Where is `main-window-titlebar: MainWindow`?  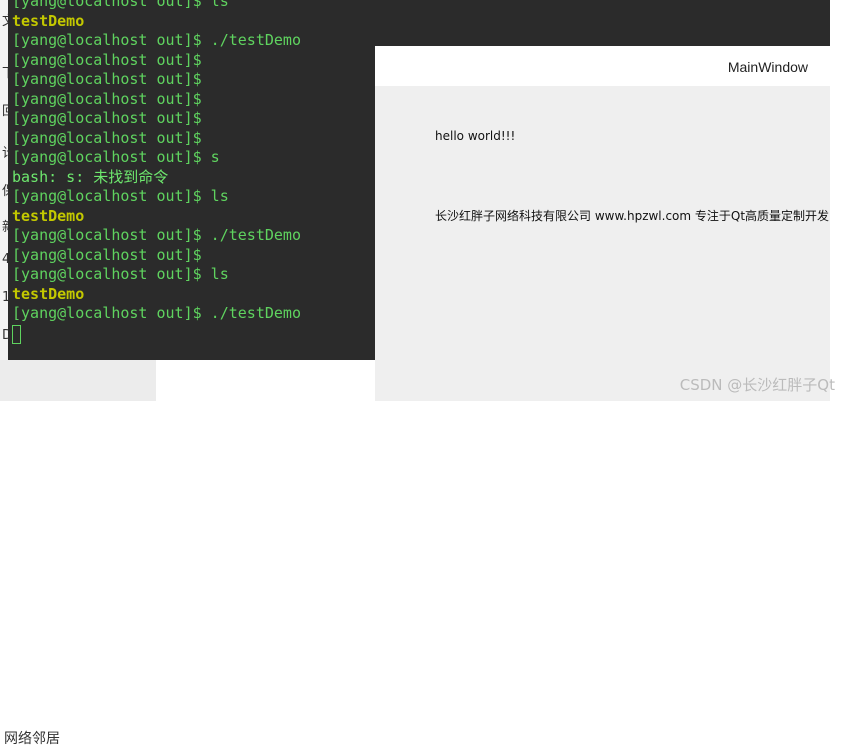 main-window-titlebar: MainWindow is located at coordinates (602, 66).